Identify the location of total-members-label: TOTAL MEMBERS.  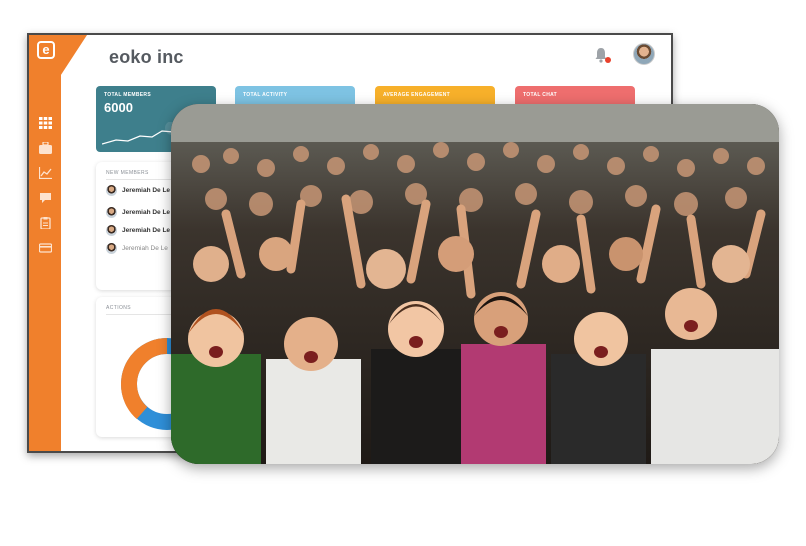
(127, 95).